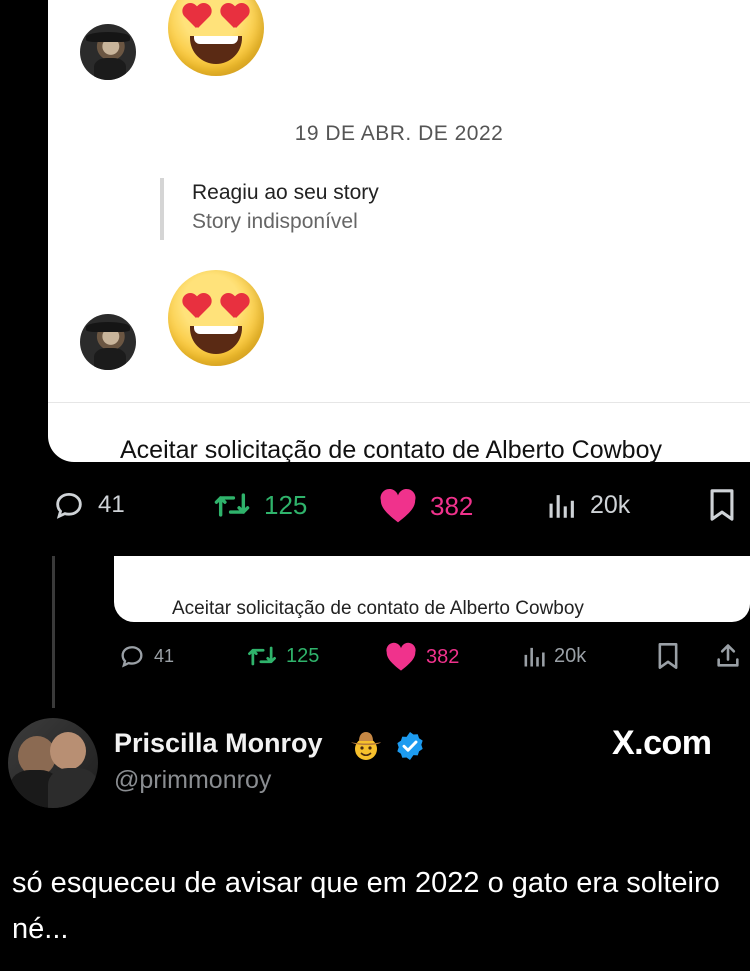 The image size is (750, 971). I want to click on share-icon, so click(728, 655).